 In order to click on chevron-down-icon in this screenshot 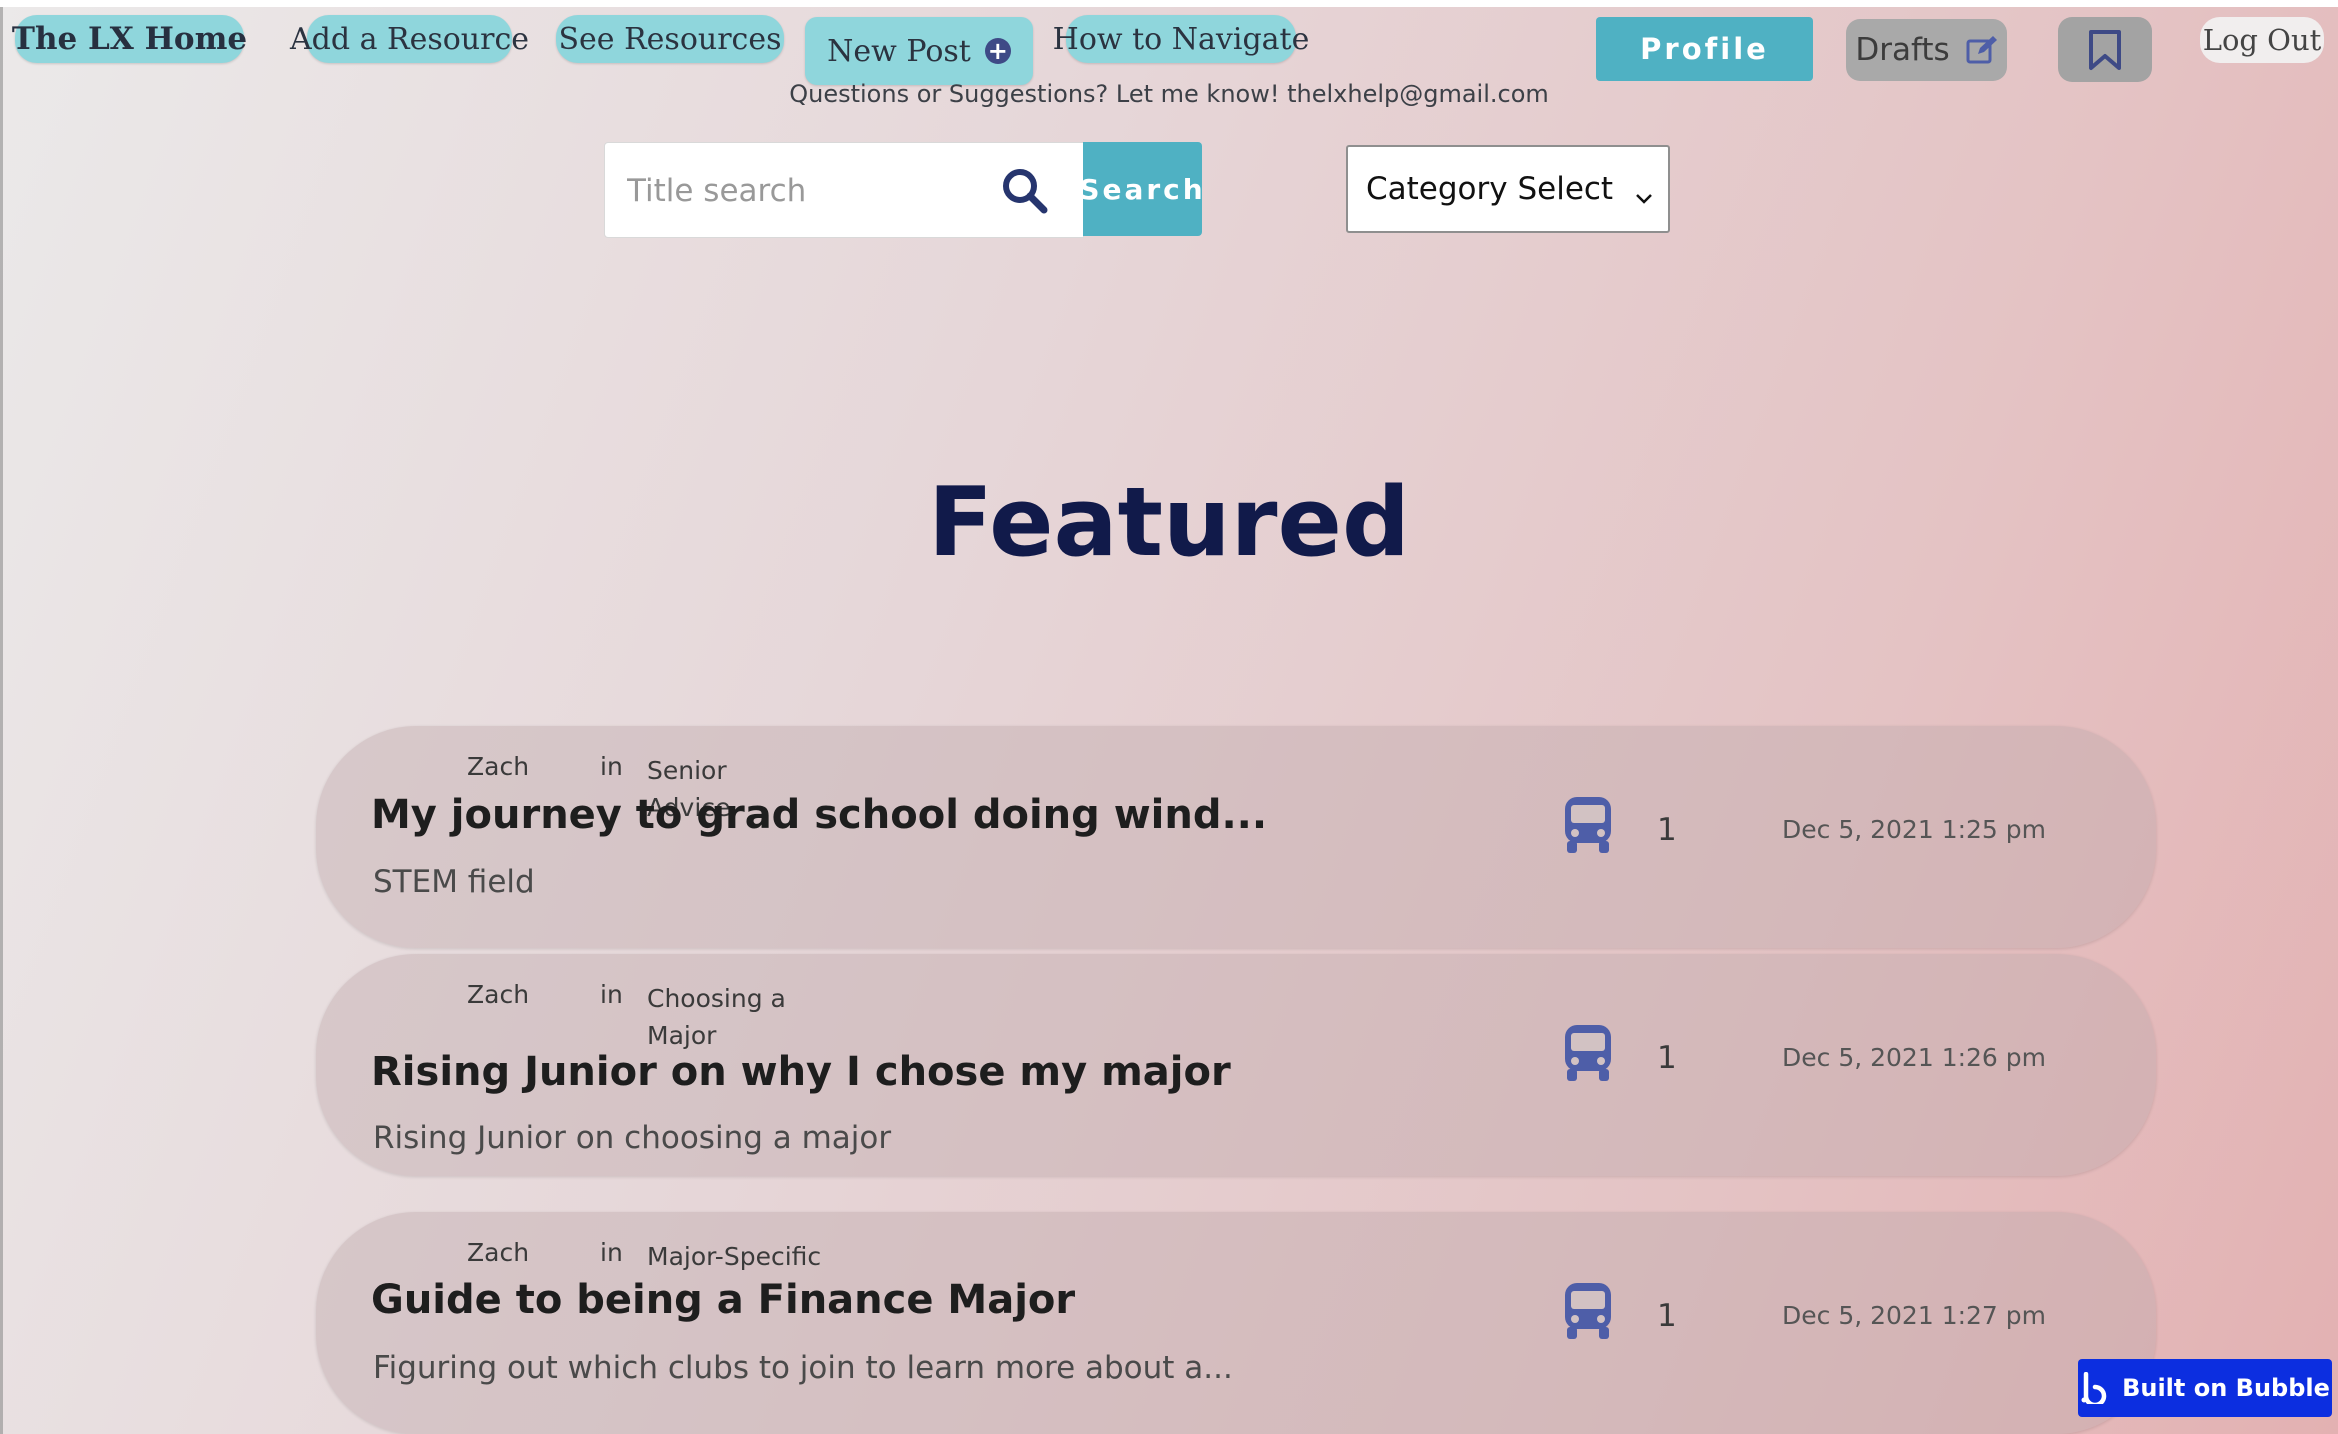, I will do `click(1644, 195)`.